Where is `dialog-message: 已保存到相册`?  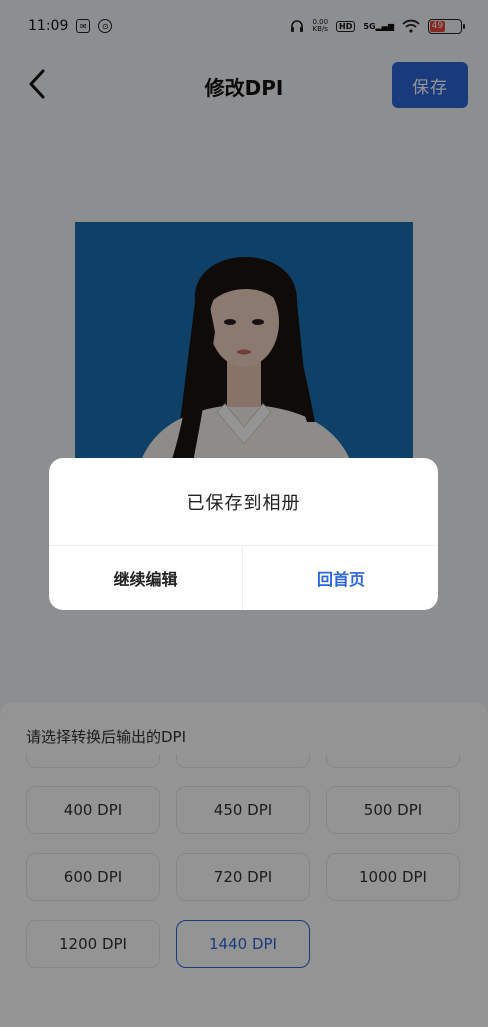
dialog-message: 已保存到相册 is located at coordinates (243, 503).